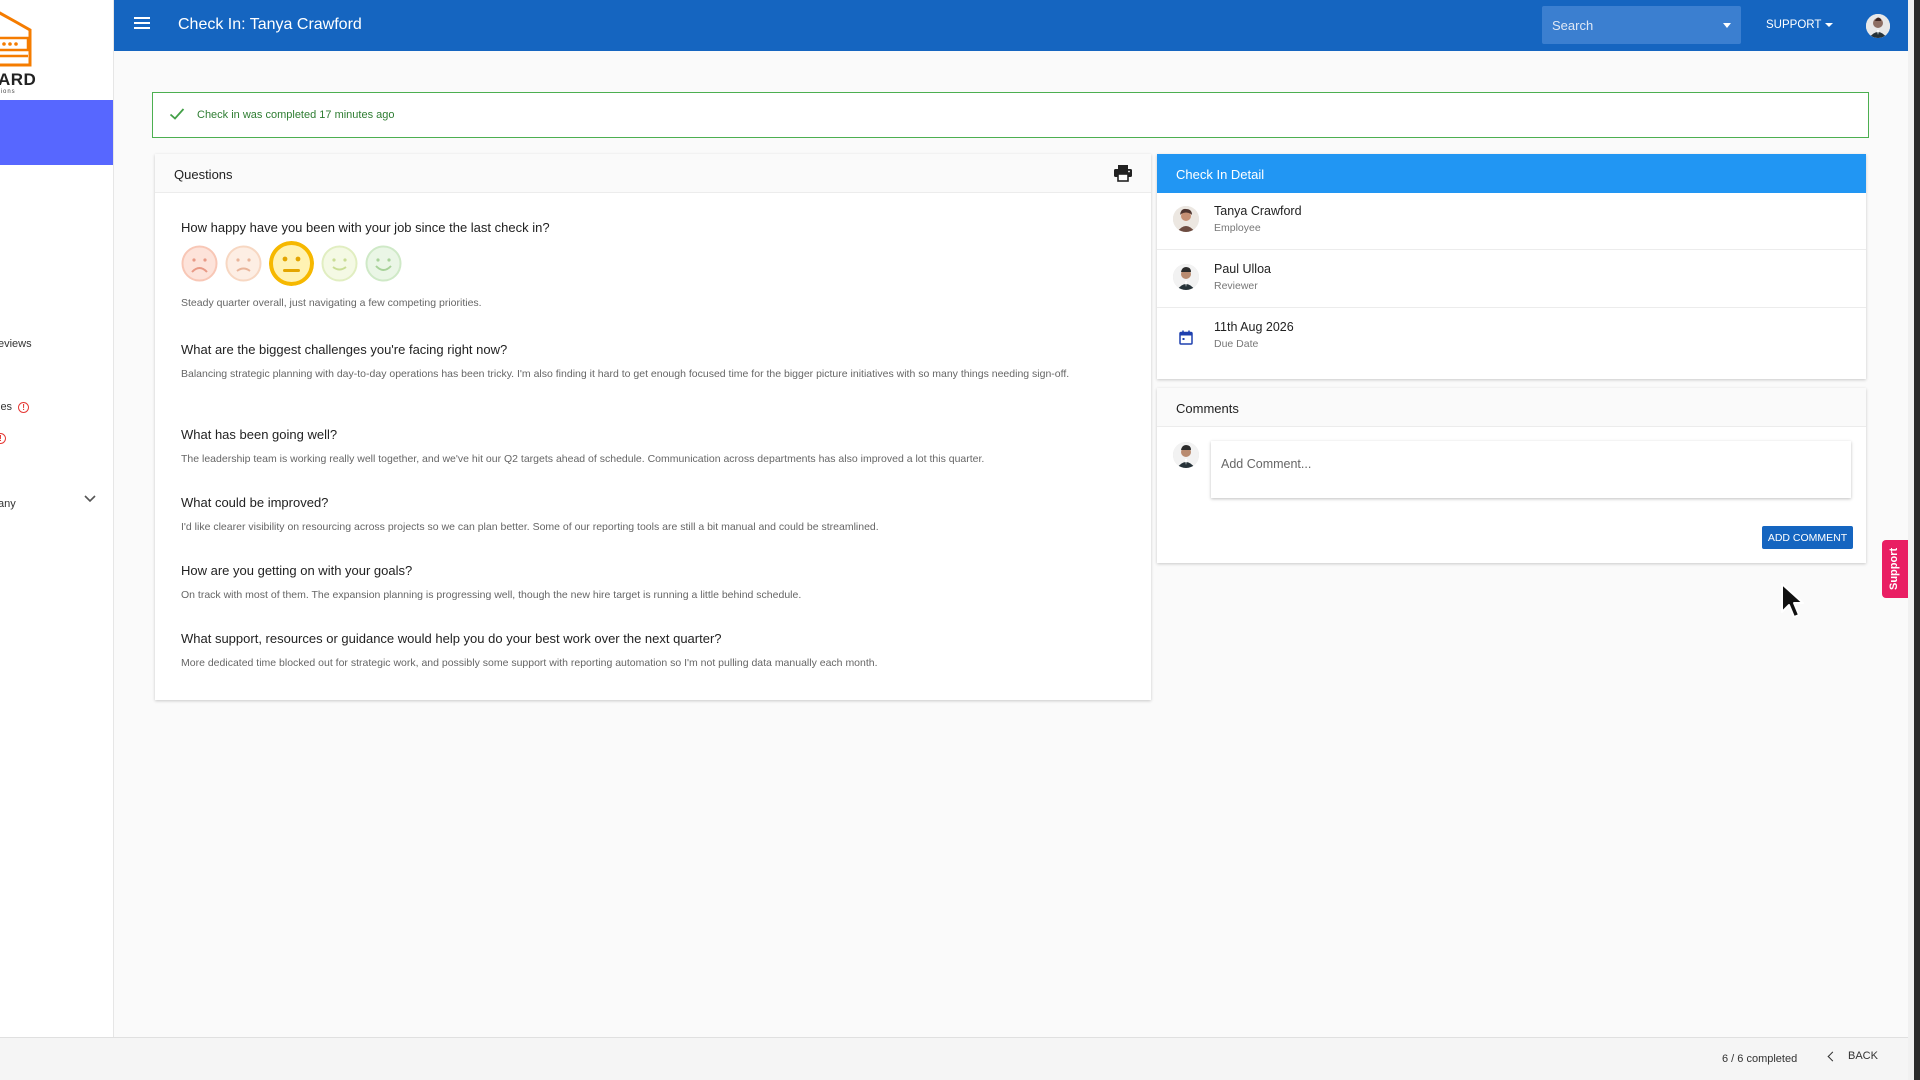  What do you see at coordinates (653, 173) in the screenshot?
I see `questions-card-header: Questions` at bounding box center [653, 173].